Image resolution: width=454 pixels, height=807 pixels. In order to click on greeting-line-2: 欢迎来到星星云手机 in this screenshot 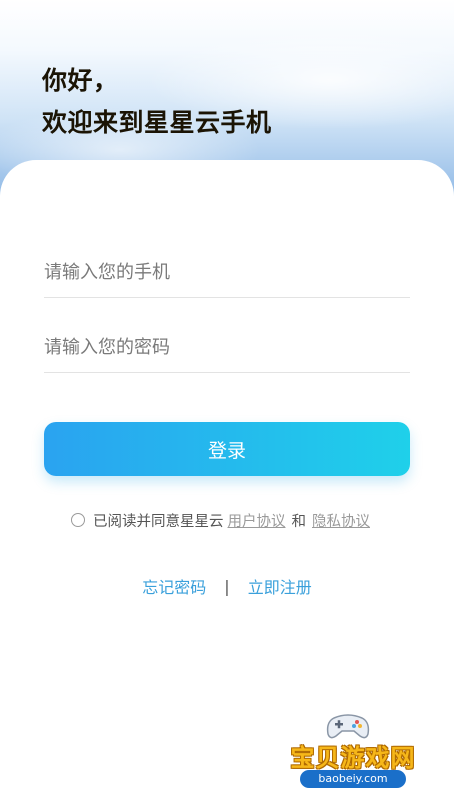, I will do `click(157, 122)`.